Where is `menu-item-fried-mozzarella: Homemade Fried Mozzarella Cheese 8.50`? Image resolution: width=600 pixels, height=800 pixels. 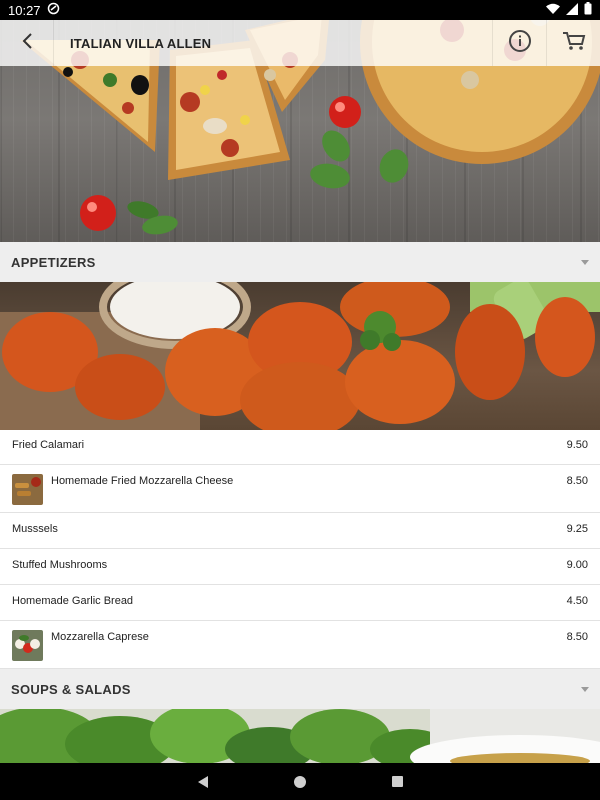
menu-item-fried-mozzarella: Homemade Fried Mozzarella Cheese 8.50 is located at coordinates (300, 489).